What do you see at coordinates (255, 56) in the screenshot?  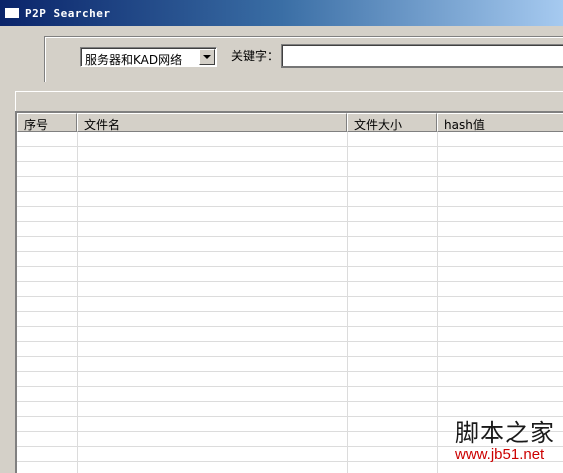 I see `keyword-label: 关键字：` at bounding box center [255, 56].